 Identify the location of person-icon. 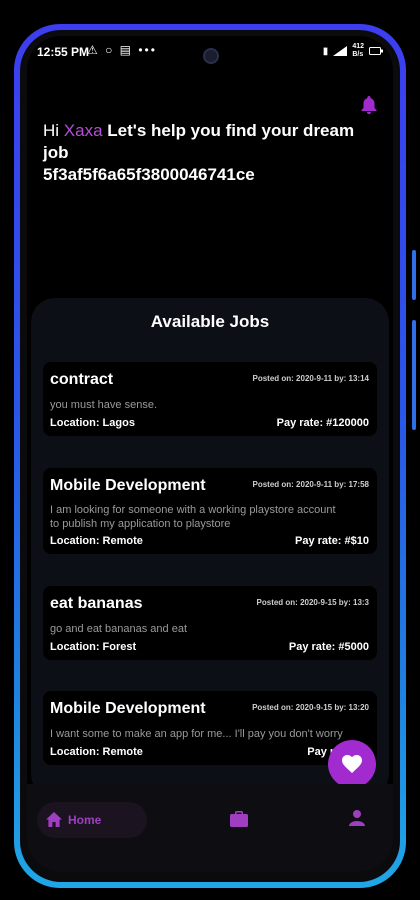
(357, 820).